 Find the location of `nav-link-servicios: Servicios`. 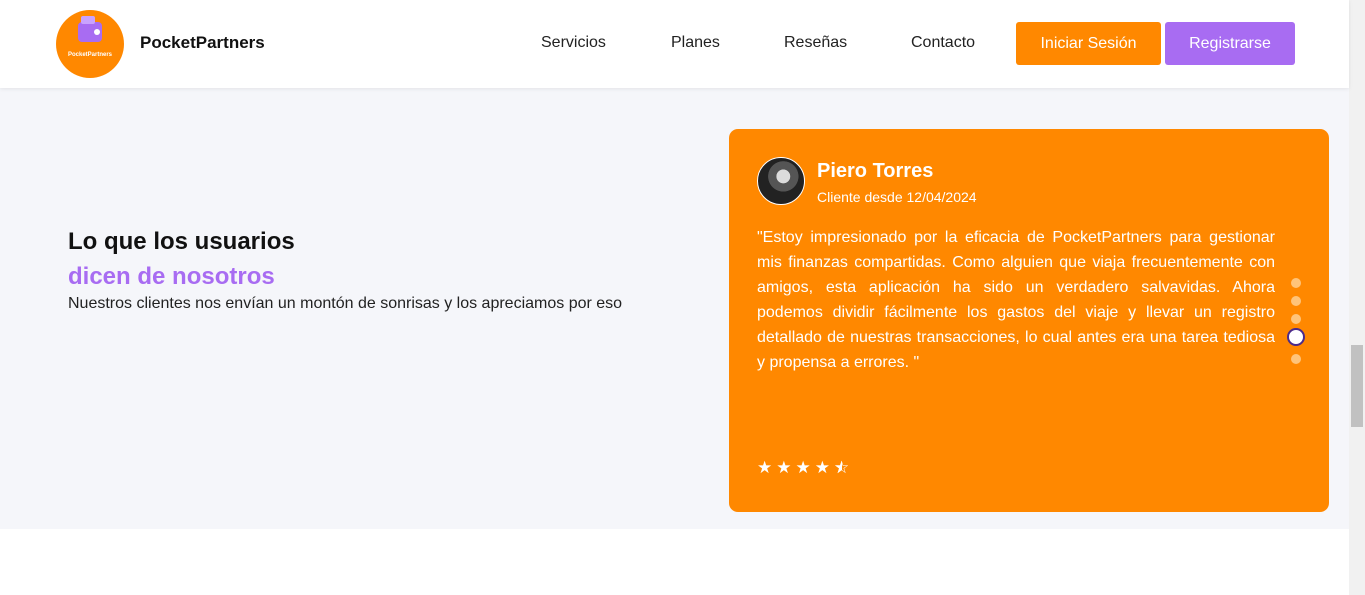

nav-link-servicios: Servicios is located at coordinates (573, 43).